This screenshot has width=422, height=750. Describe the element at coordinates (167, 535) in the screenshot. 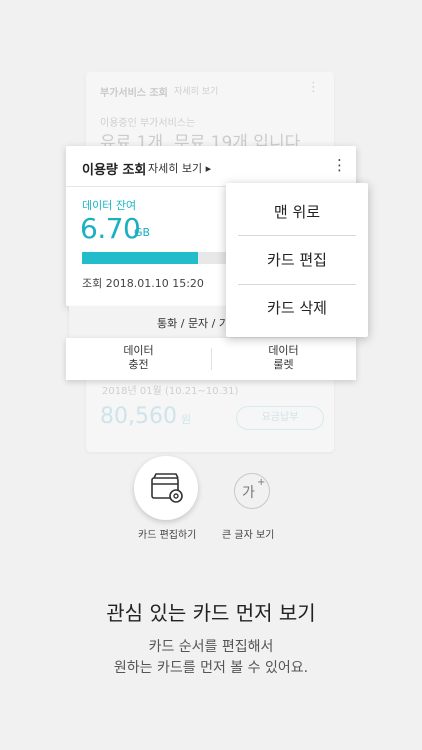

I see `edit-card-label: 카드 편집하기` at that location.